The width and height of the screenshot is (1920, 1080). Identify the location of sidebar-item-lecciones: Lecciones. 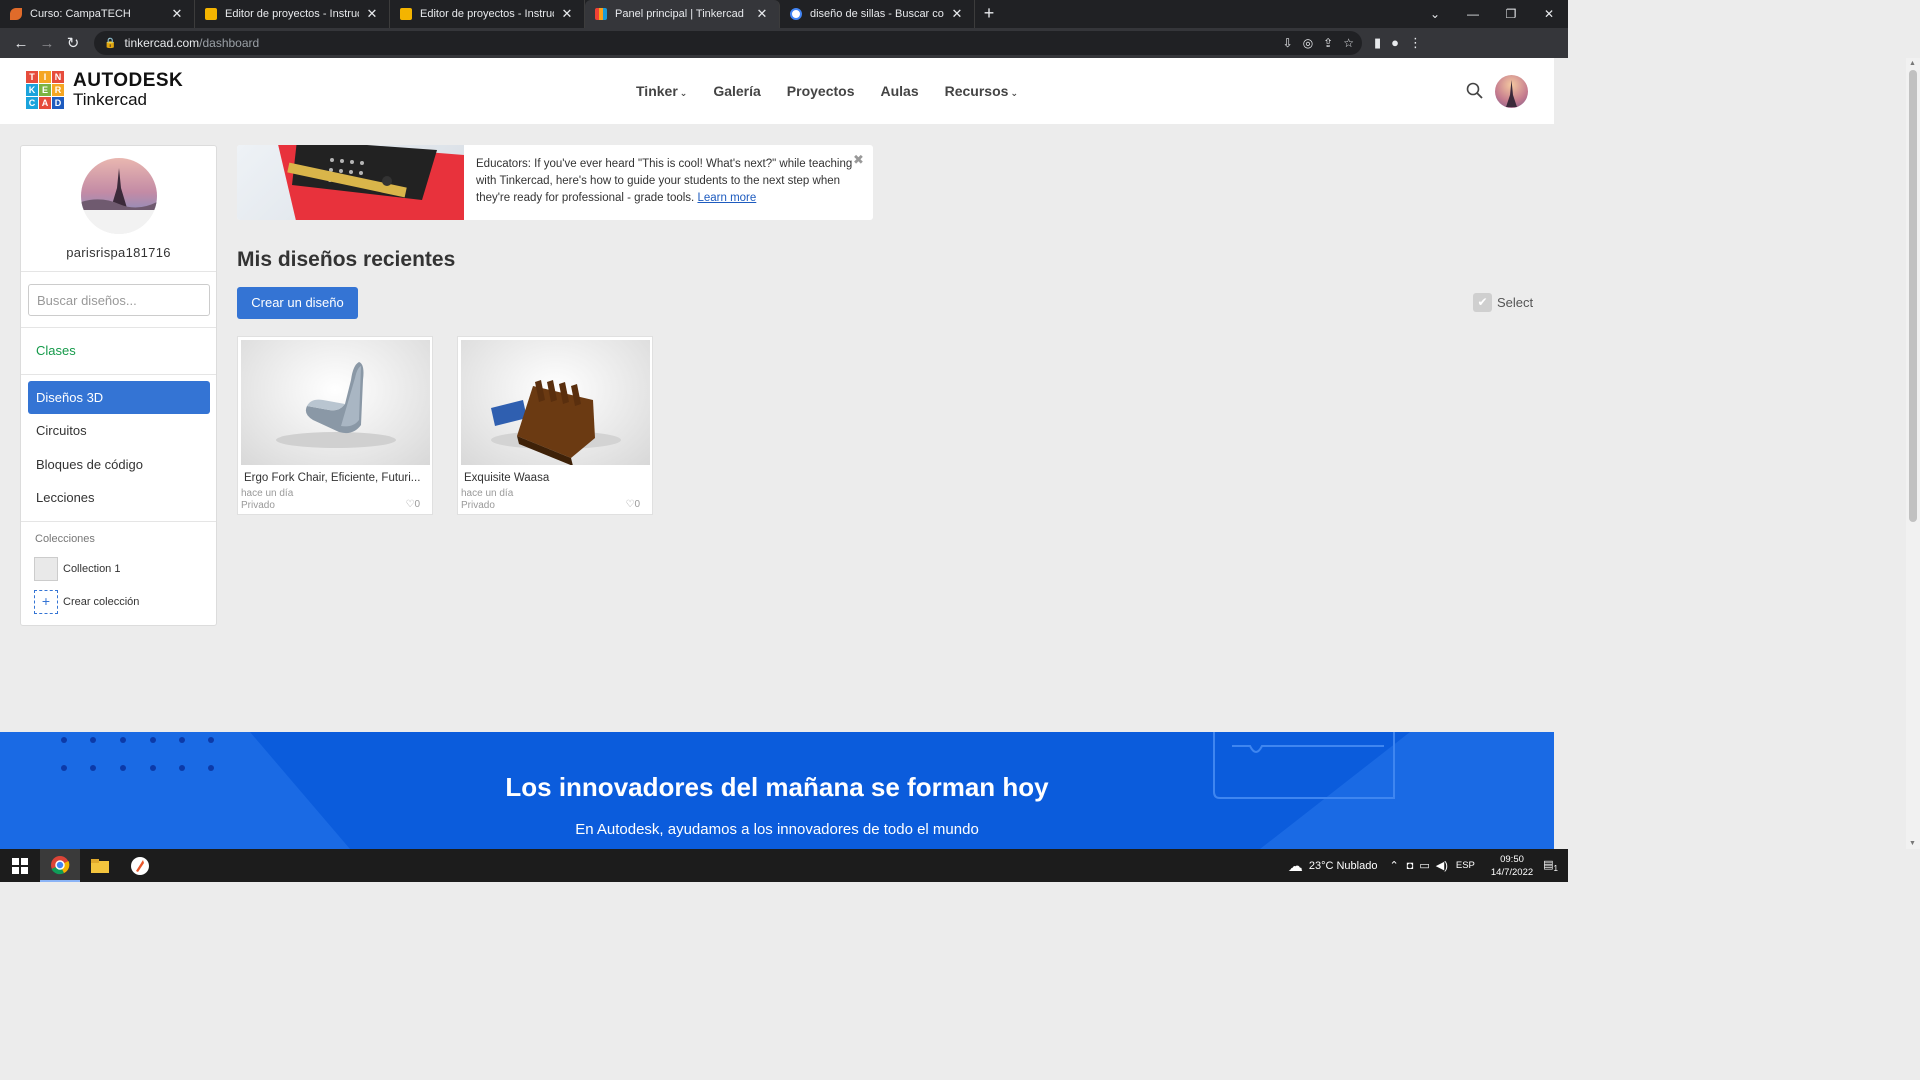
(65, 497).